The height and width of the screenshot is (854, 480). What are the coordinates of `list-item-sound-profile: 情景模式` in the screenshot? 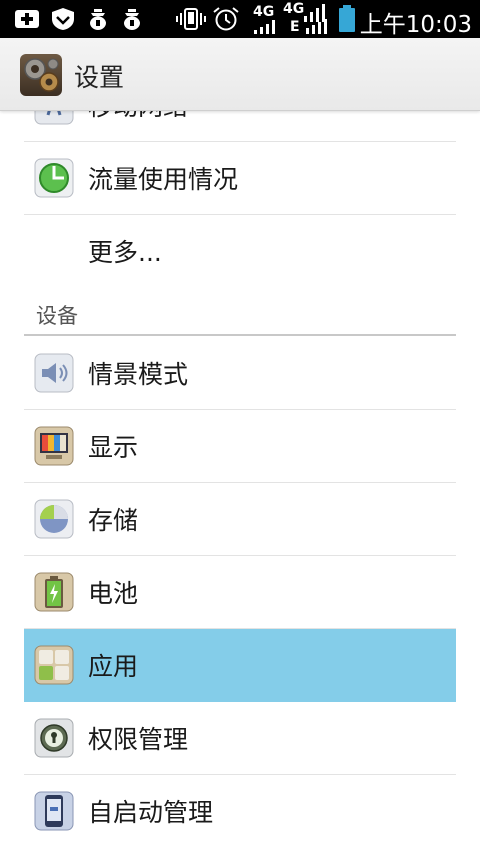 It's located at (240, 373).